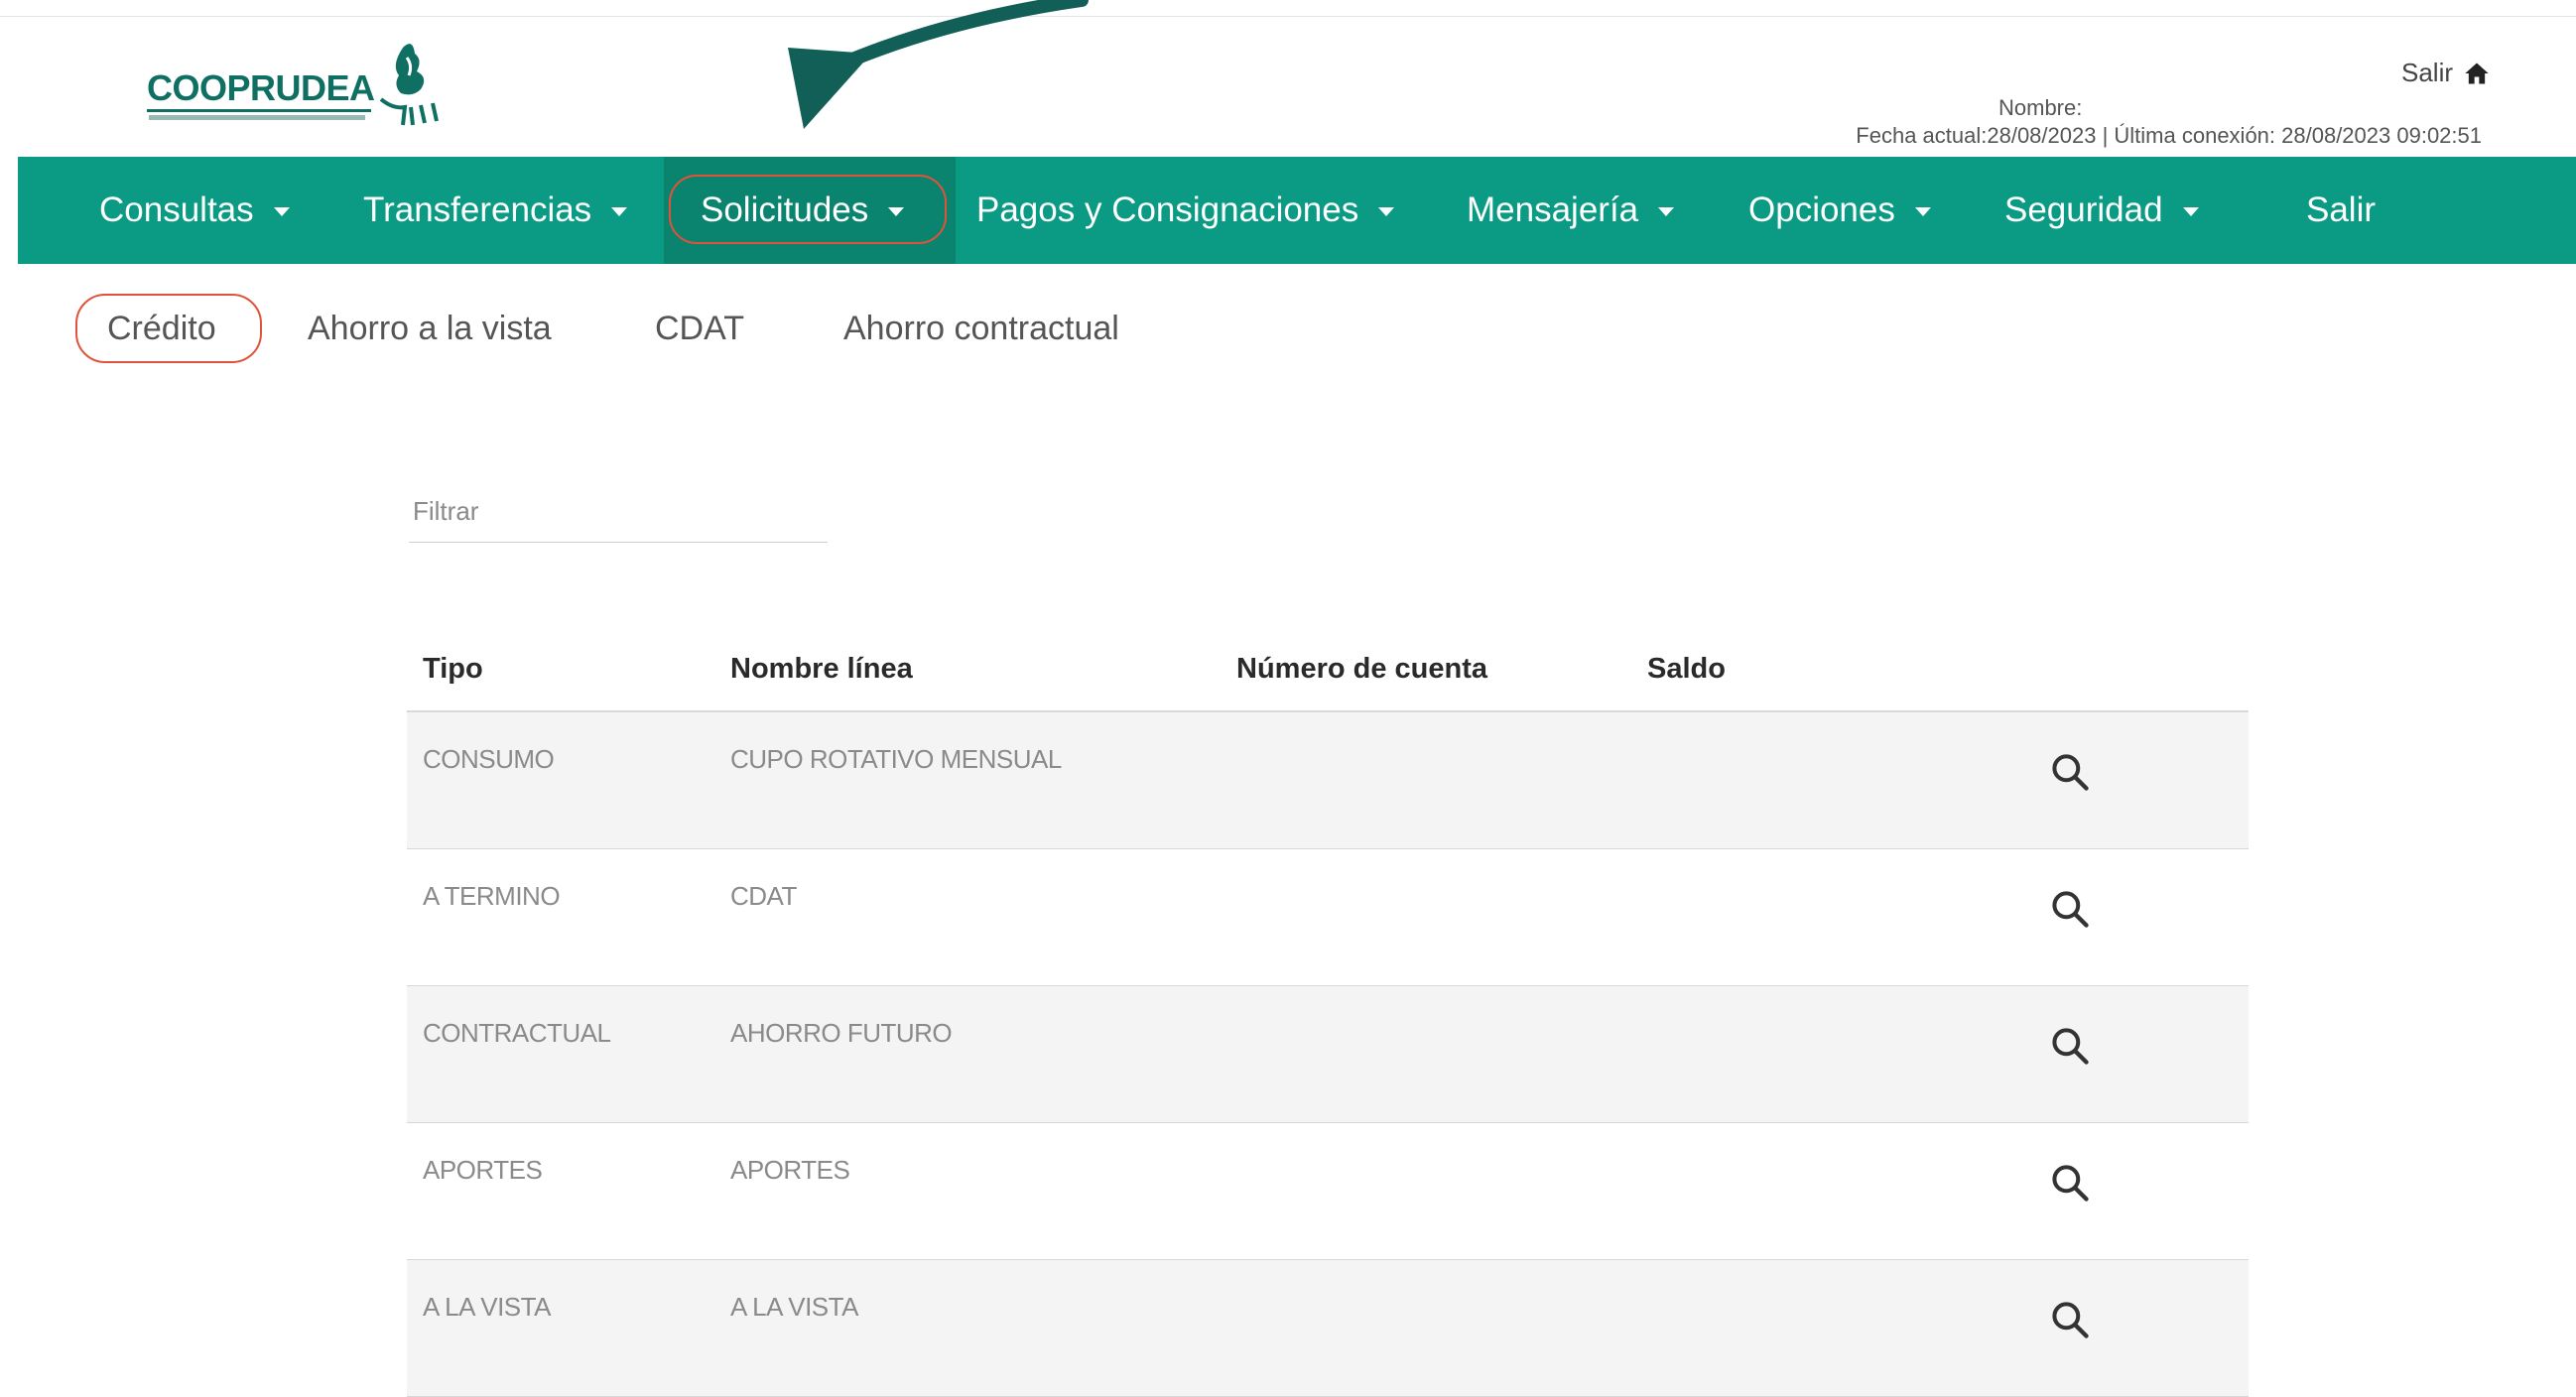 The image size is (2576, 1397). What do you see at coordinates (1328, 780) in the screenshot?
I see `table-row: CONSUMO CUPO ROTATIVO MENSUAL` at bounding box center [1328, 780].